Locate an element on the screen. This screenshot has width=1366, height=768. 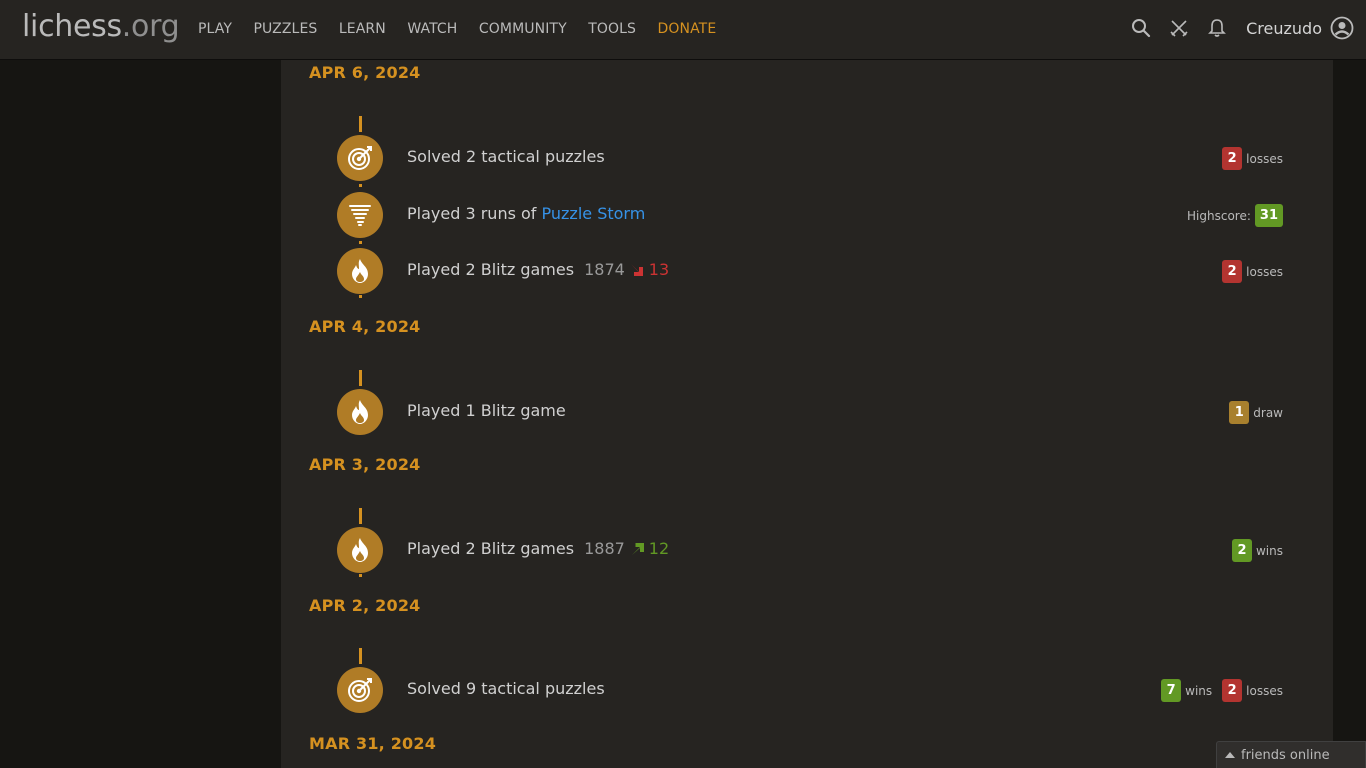
rating-up-arrow-icon is located at coordinates (637, 549).